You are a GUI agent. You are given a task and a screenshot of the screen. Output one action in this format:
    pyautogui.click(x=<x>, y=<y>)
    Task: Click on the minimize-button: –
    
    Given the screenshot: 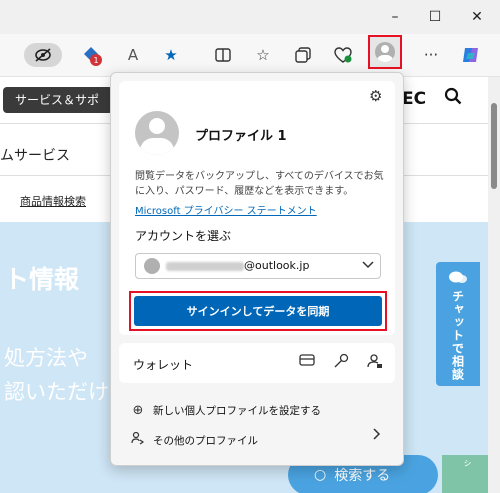 What is the action you would take?
    pyautogui.click(x=395, y=17)
    